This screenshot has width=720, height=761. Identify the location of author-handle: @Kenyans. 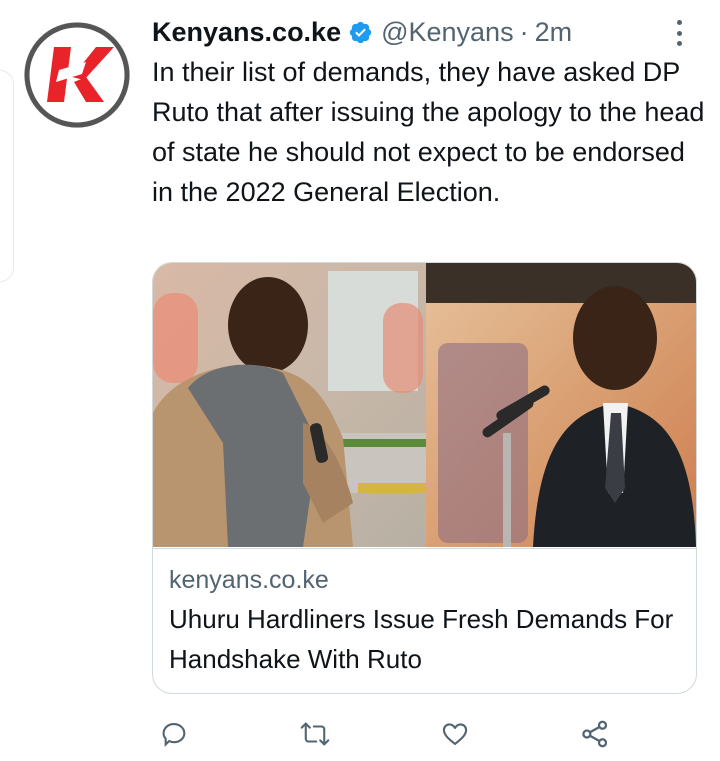
(447, 32).